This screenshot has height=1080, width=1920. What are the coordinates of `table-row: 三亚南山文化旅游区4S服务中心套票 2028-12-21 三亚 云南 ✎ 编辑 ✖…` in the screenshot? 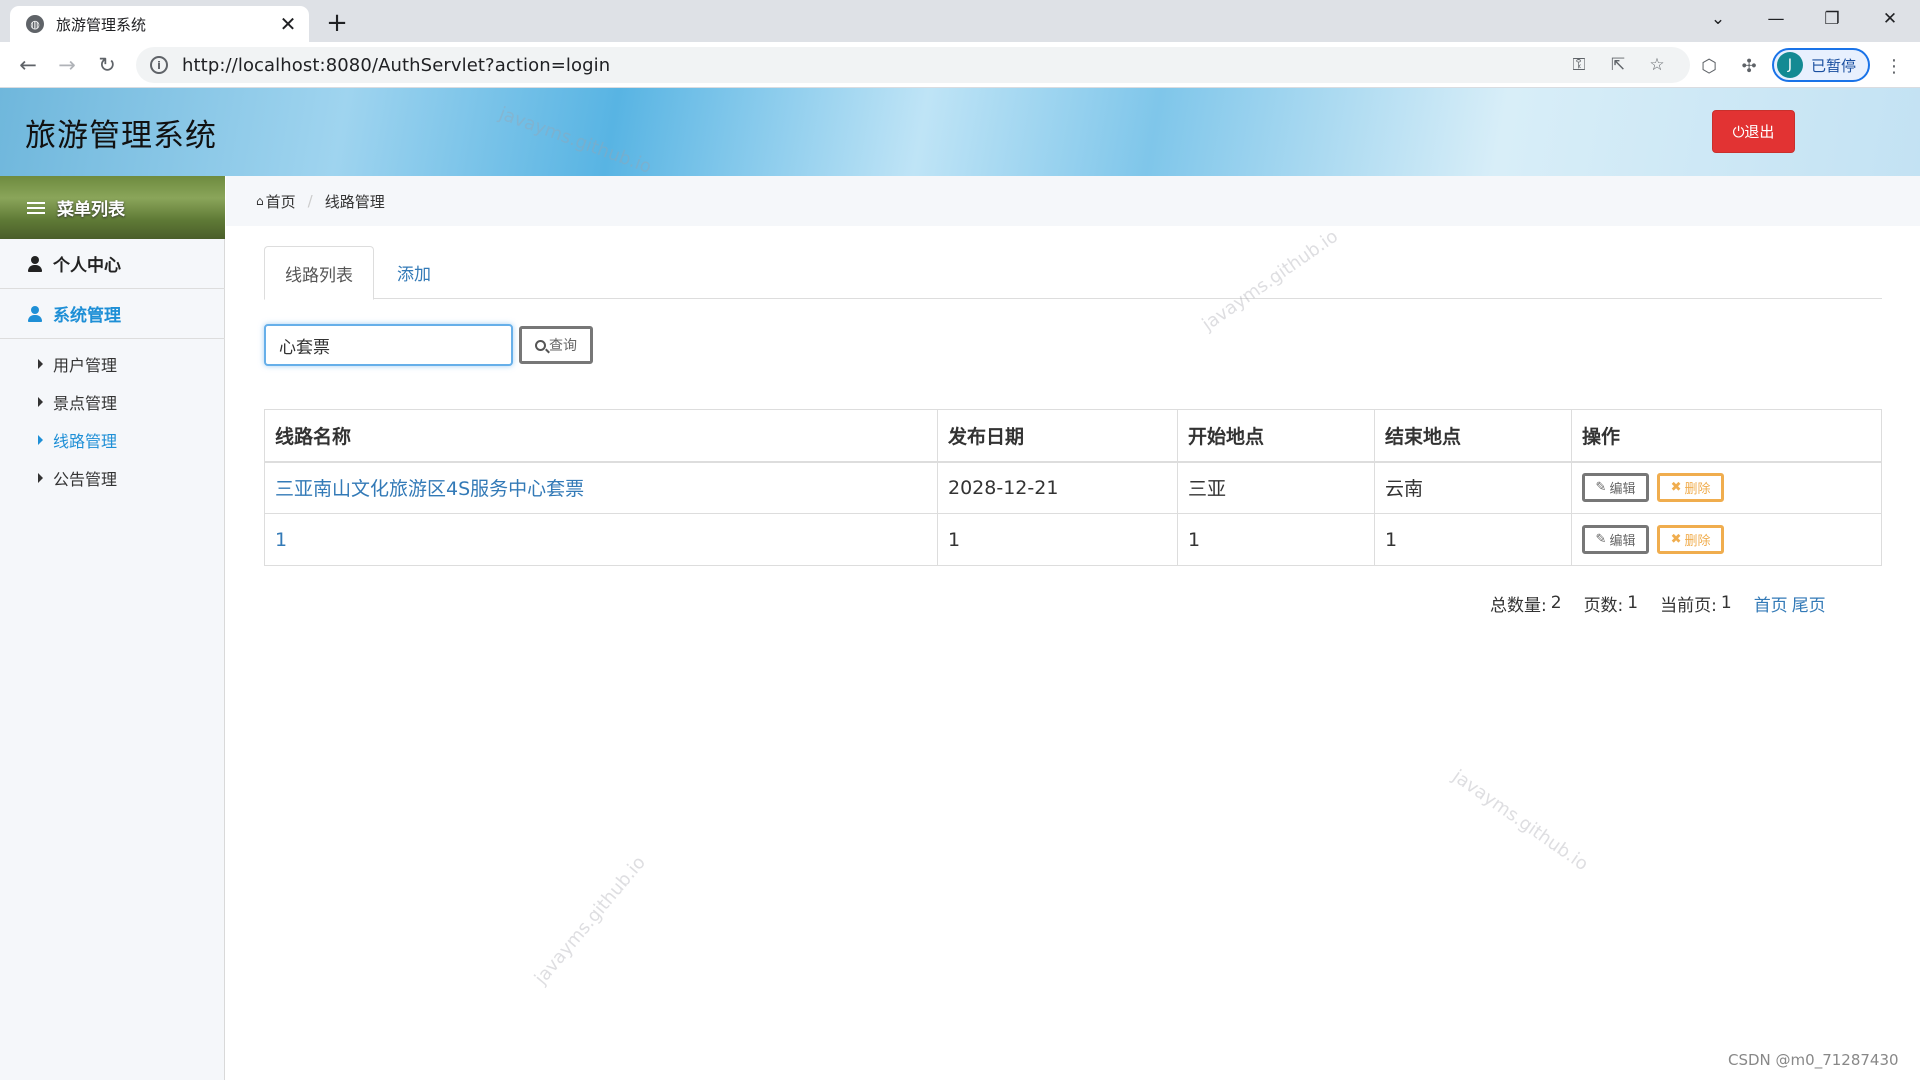 It's located at (1073, 487).